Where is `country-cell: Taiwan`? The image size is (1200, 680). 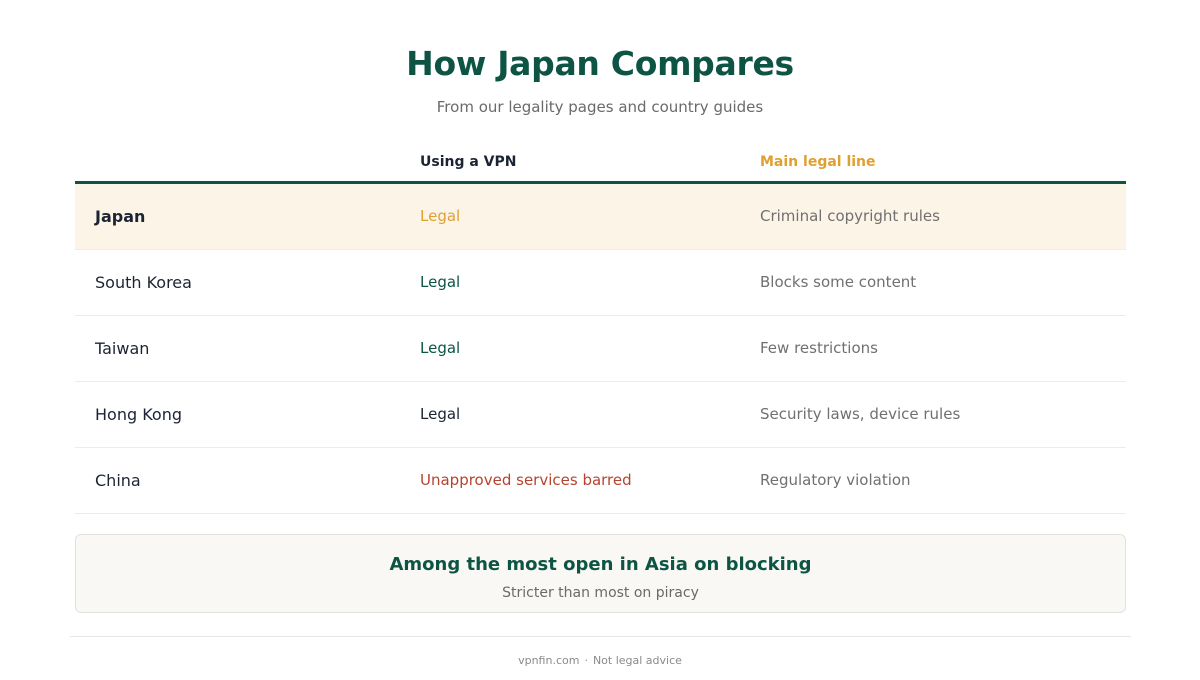 country-cell: Taiwan is located at coordinates (122, 348).